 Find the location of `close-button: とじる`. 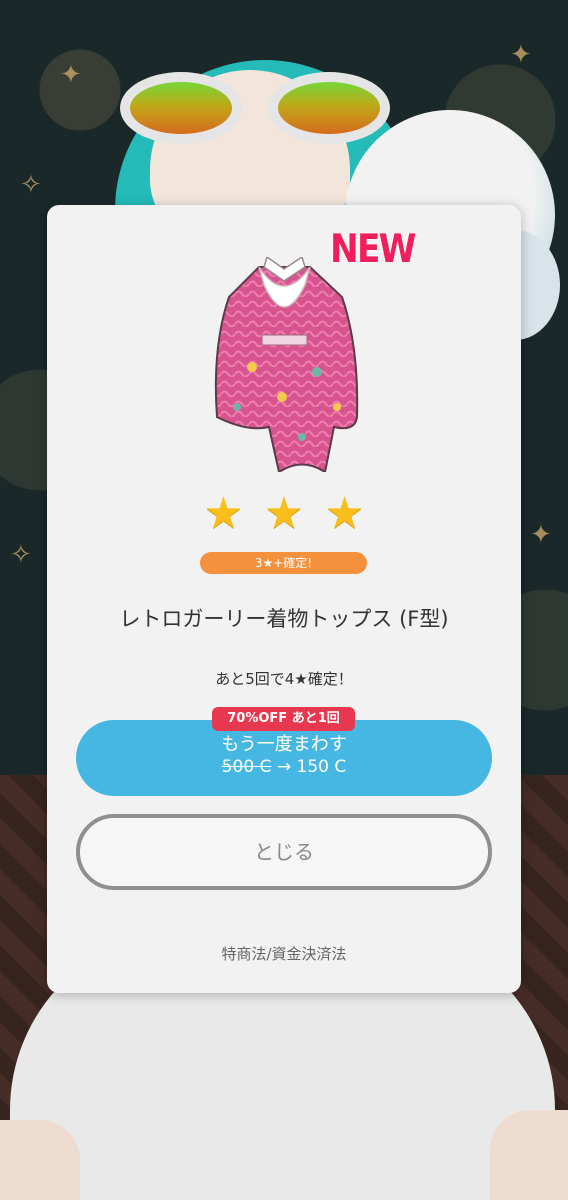

close-button: とじる is located at coordinates (284, 852).